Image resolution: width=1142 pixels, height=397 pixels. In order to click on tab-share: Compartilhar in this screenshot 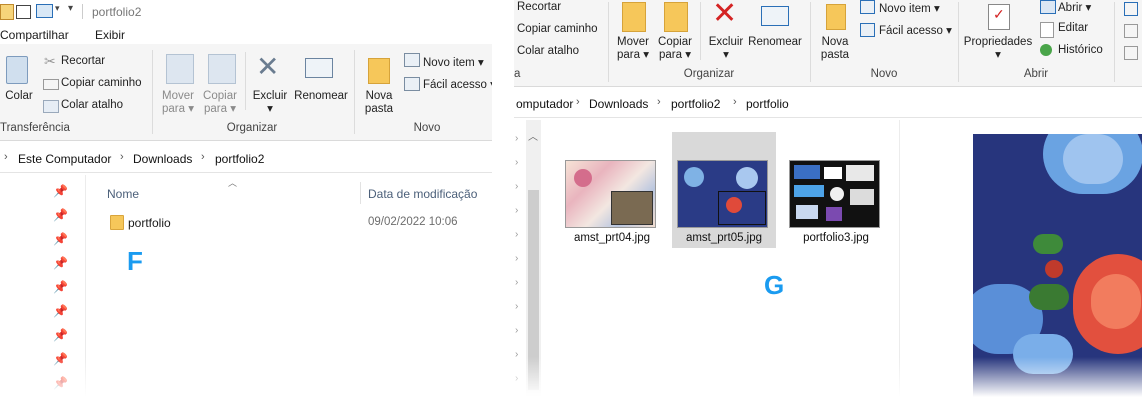, I will do `click(34, 35)`.